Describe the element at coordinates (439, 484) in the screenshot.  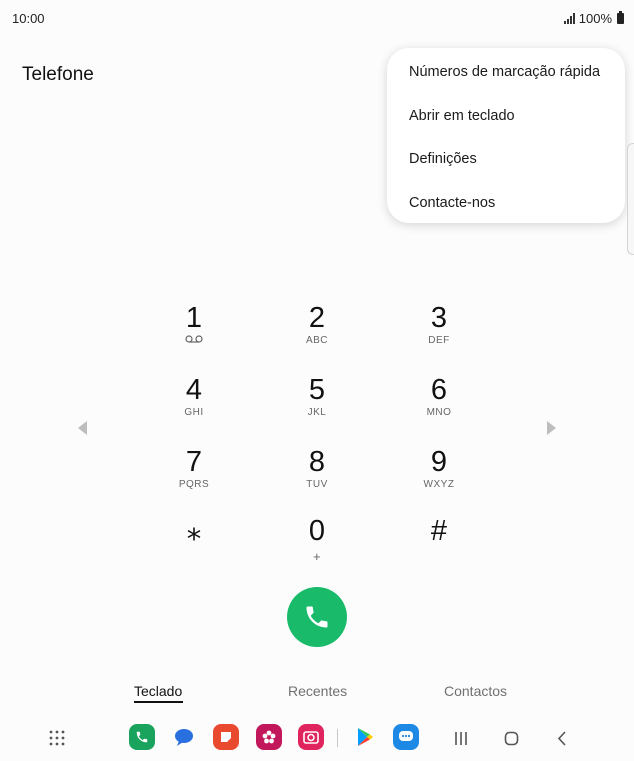
I see `key-letters: WXYZ` at that location.